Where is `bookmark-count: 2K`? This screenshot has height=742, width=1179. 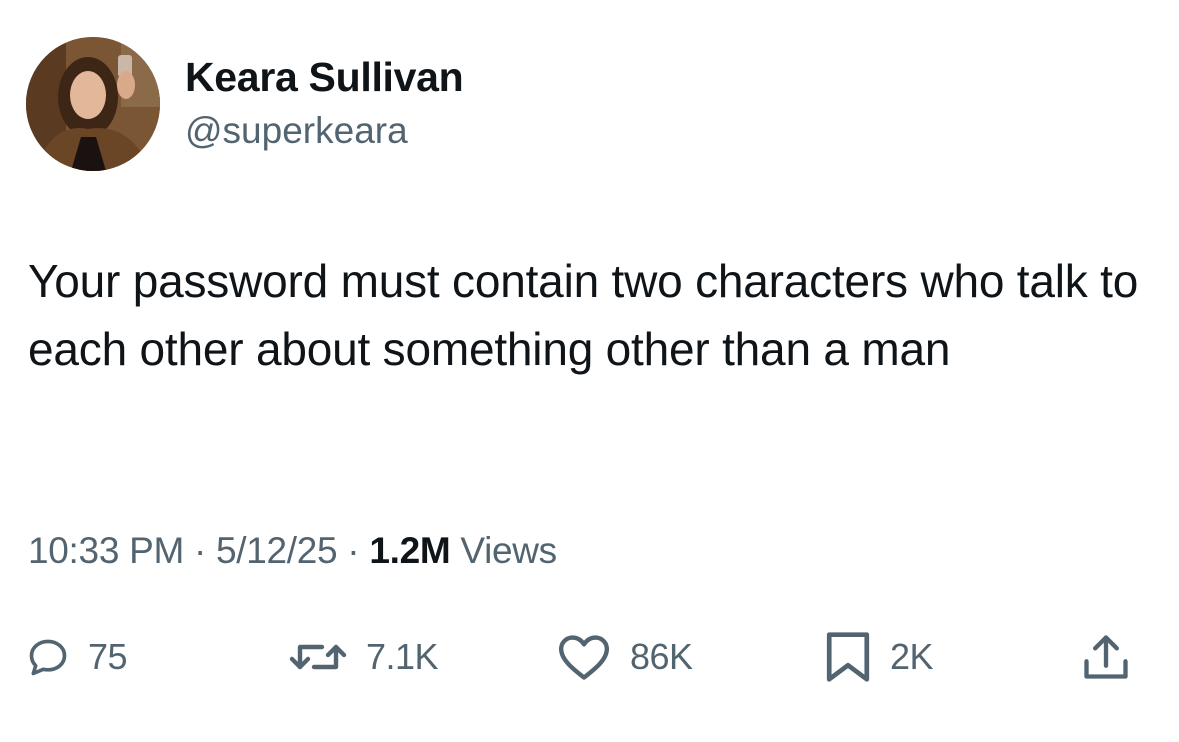
bookmark-count: 2K is located at coordinates (912, 656).